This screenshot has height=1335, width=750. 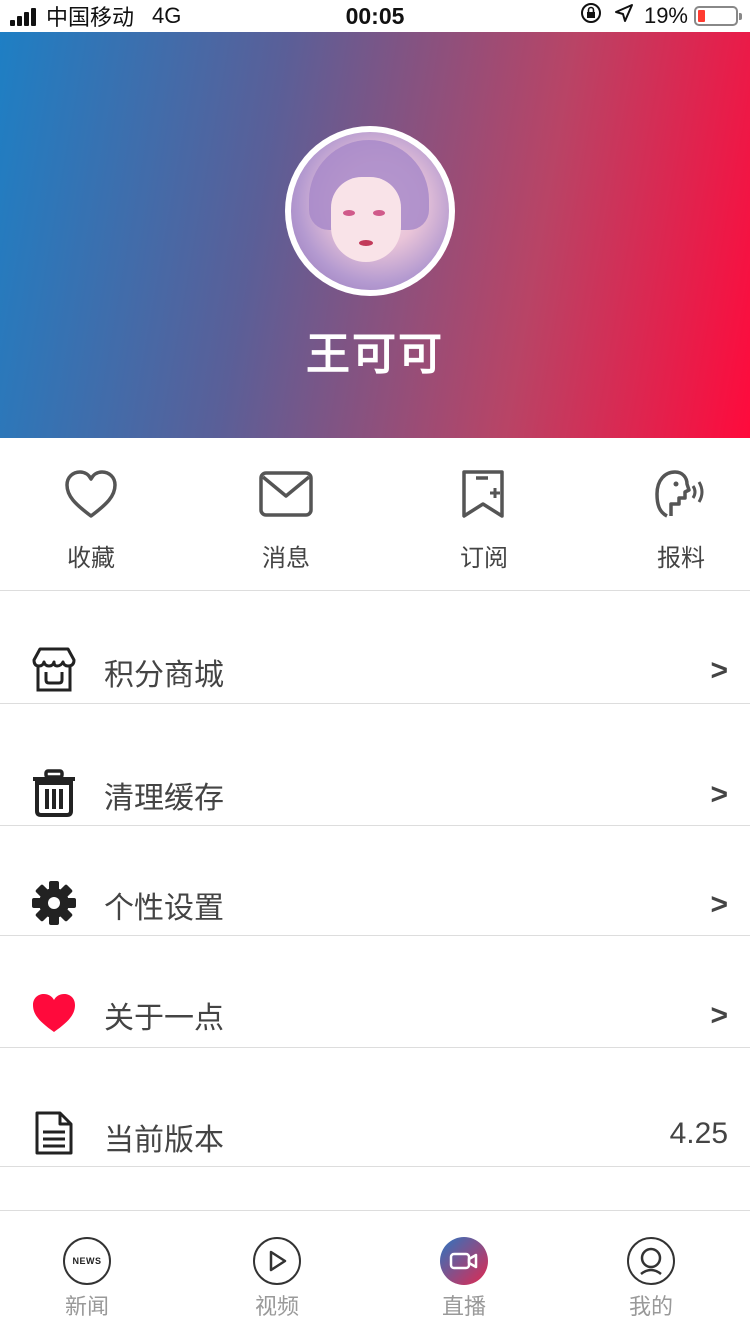 I want to click on gear-icon, so click(x=54, y=903).